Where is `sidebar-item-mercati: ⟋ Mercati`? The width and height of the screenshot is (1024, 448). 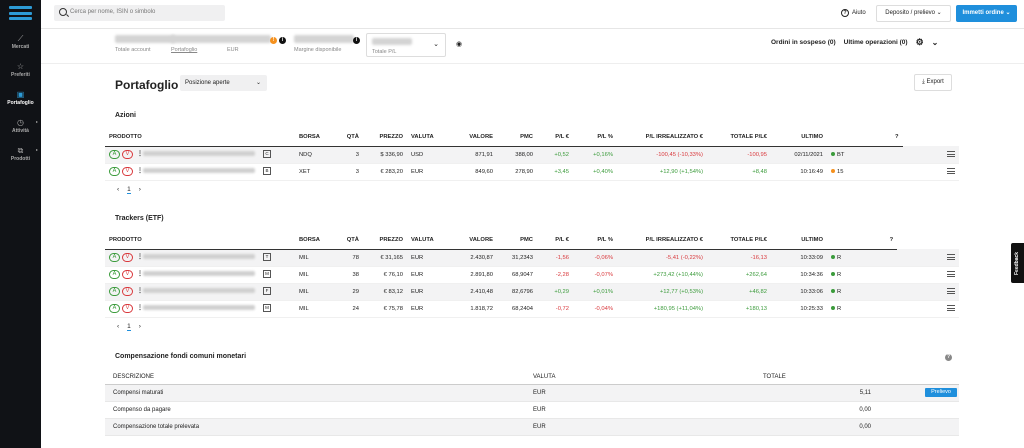 sidebar-item-mercati: ⟋ Mercati is located at coordinates (20, 42).